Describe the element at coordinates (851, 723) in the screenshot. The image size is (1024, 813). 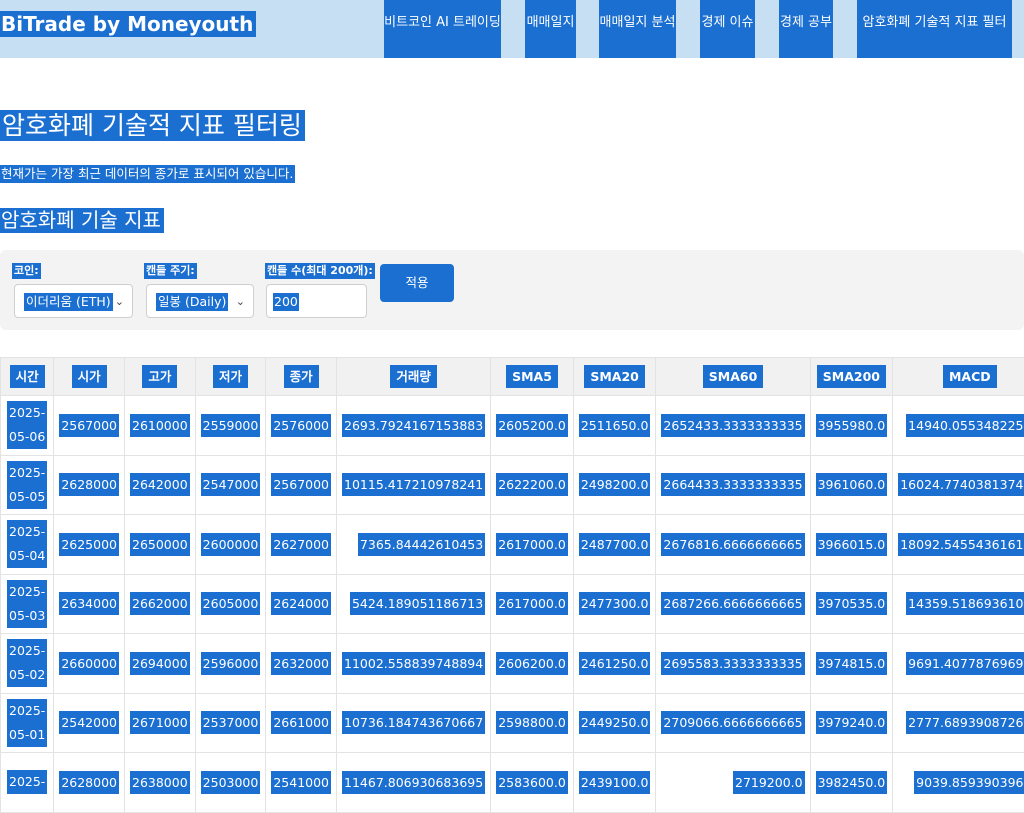
I see `table-cell: 3979240.0` at that location.